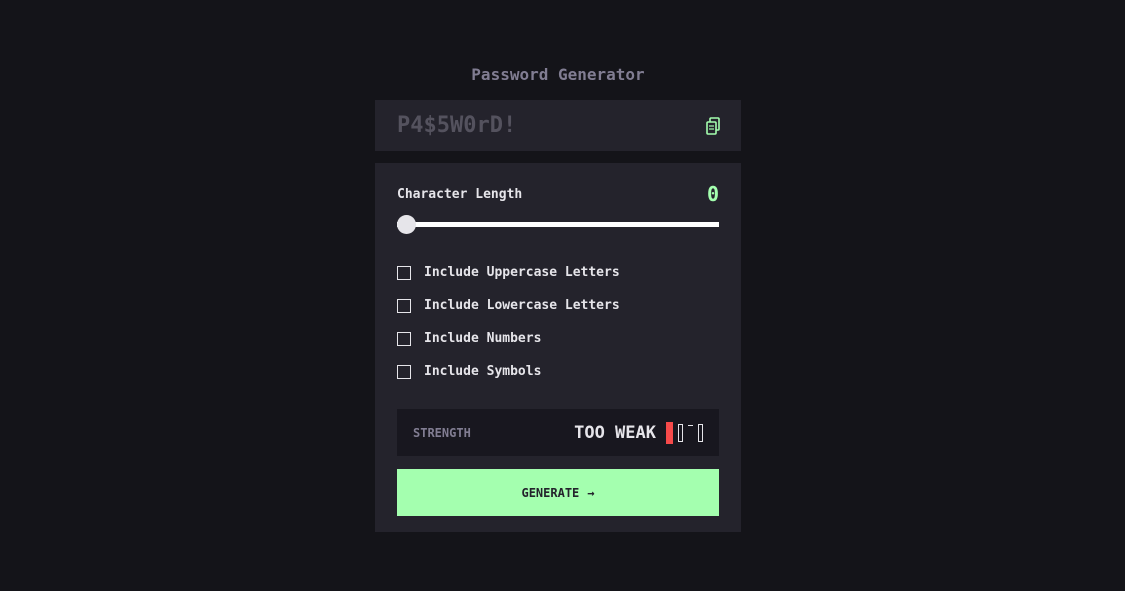 The width and height of the screenshot is (1125, 591). I want to click on strength-label: STRENGTH, so click(442, 432).